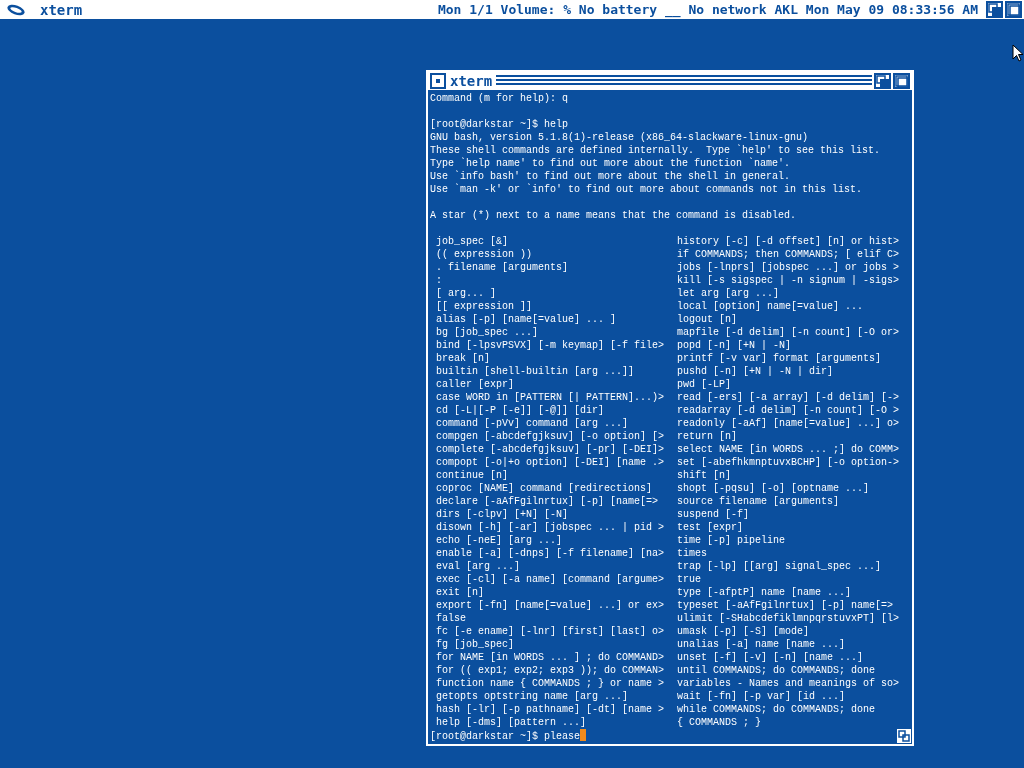 This screenshot has height=768, width=1024. What do you see at coordinates (761, 696) in the screenshot?
I see `help-entry: wait [-fn] [-p var] [id ...]` at bounding box center [761, 696].